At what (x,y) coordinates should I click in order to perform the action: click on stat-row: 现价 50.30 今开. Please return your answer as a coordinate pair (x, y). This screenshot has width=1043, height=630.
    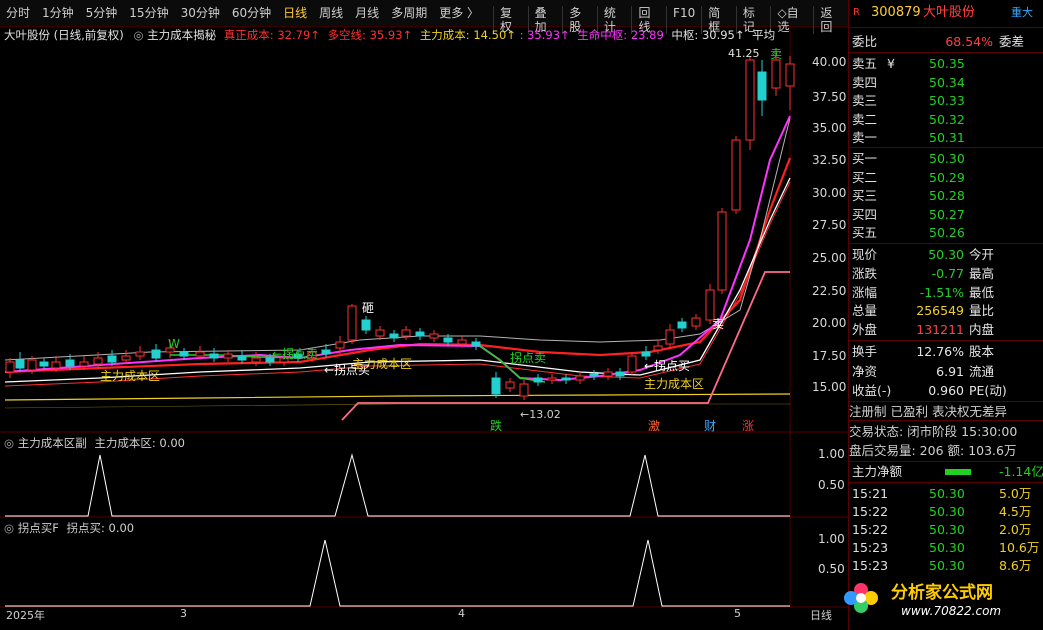
    Looking at the image, I should click on (946, 255).